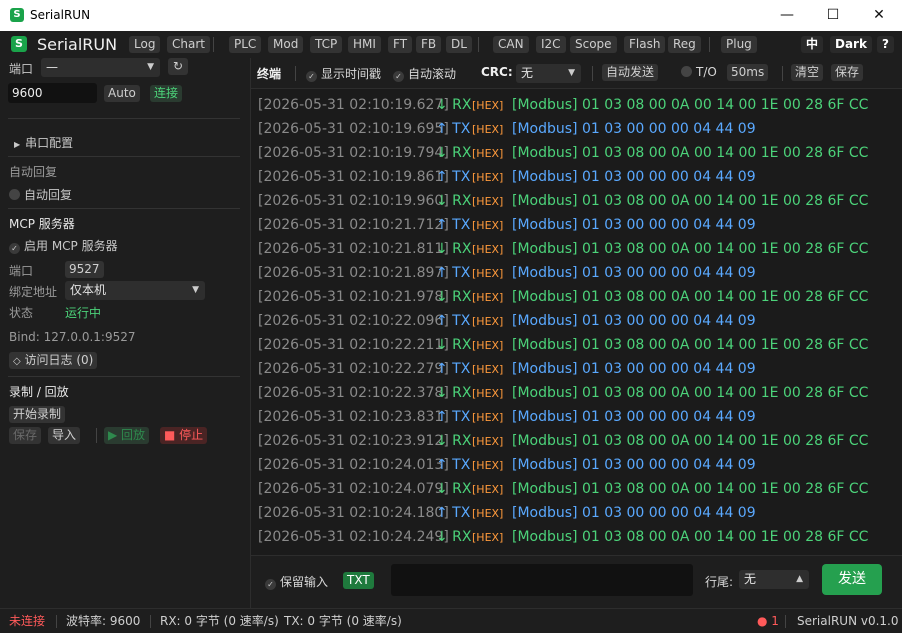 Image resolution: width=902 pixels, height=633 pixels. Describe the element at coordinates (750, 579) in the screenshot. I see `line-ending-value: 无` at that location.